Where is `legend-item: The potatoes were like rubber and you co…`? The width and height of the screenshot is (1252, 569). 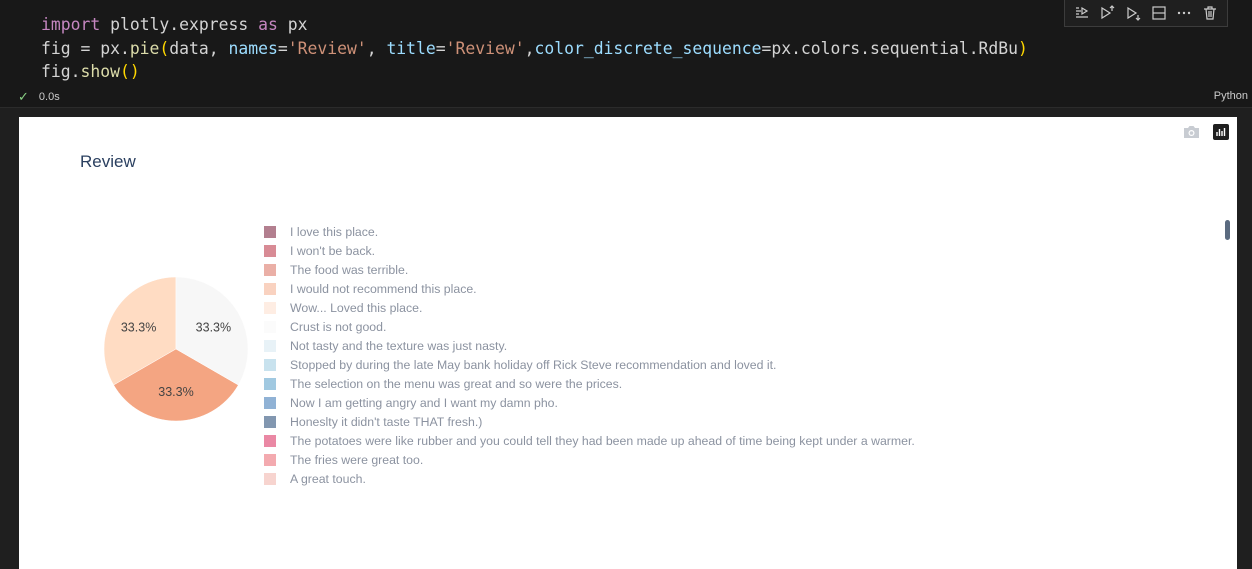 legend-item: The potatoes were like rubber and you co… is located at coordinates (589, 440).